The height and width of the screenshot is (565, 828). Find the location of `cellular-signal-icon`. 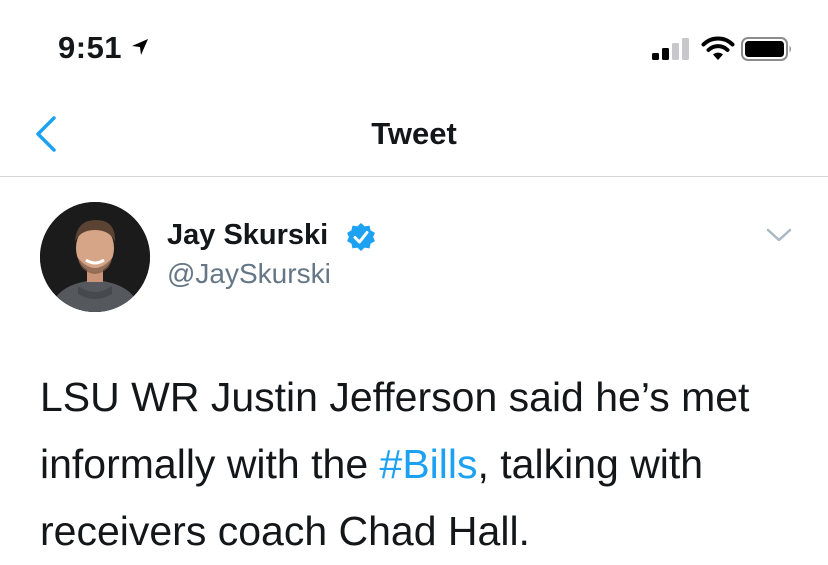

cellular-signal-icon is located at coordinates (670, 49).